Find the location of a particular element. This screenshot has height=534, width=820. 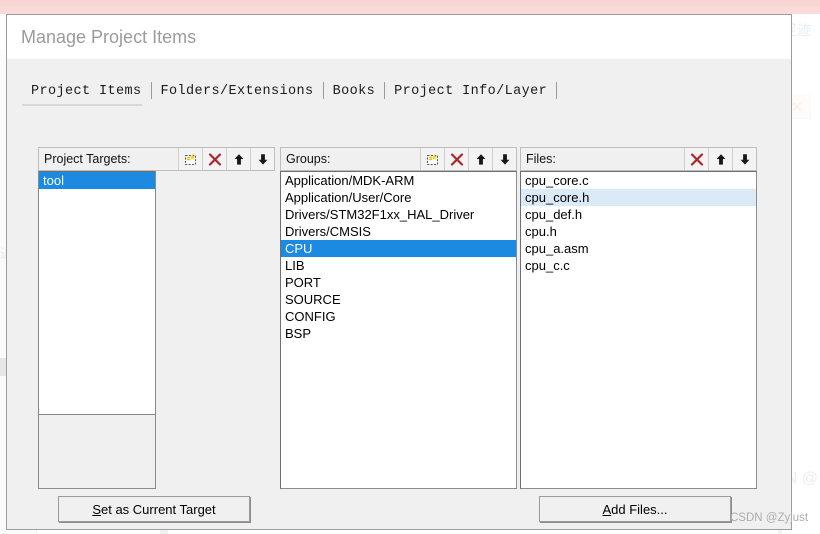

groups-header: Groups: is located at coordinates (398, 159).